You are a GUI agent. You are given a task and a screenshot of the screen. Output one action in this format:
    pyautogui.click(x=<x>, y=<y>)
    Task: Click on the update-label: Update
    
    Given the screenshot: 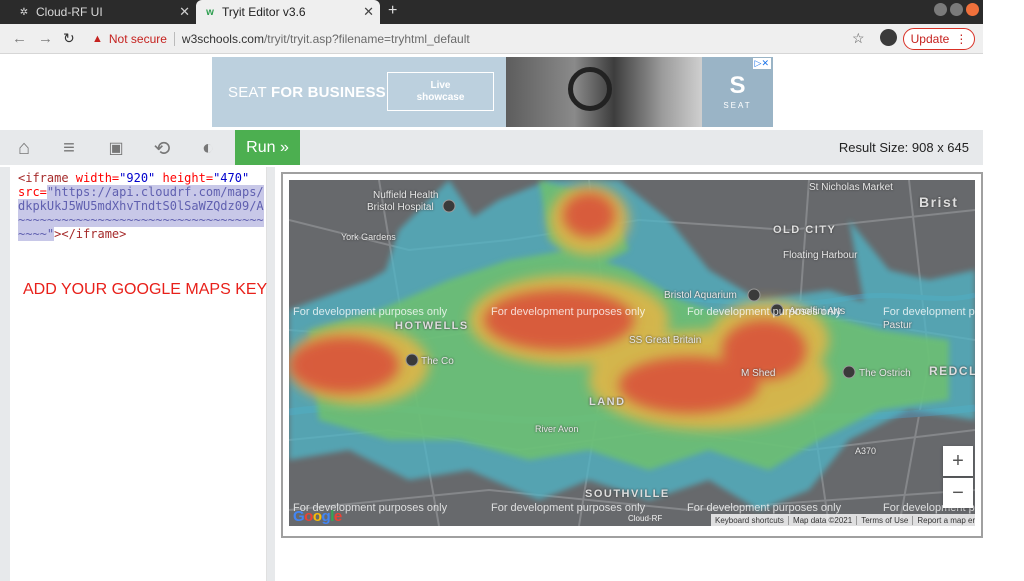 What is the action you would take?
    pyautogui.click(x=930, y=39)
    